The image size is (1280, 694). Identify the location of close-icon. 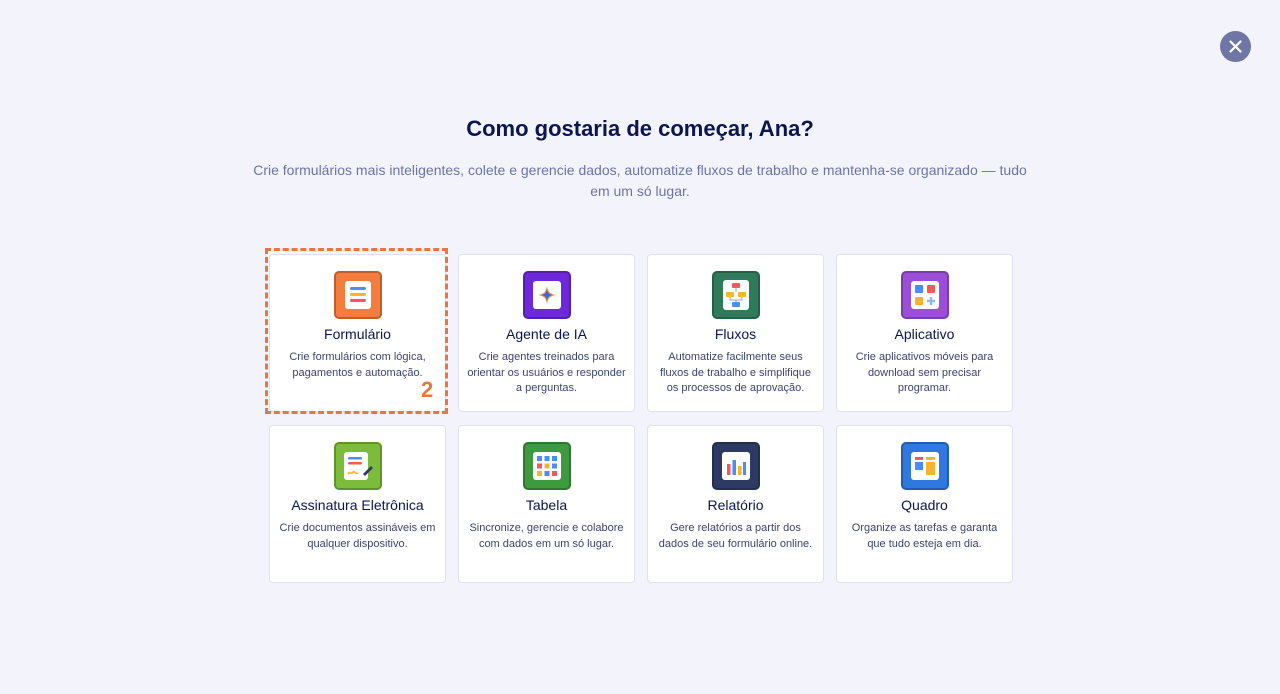
(1235, 46).